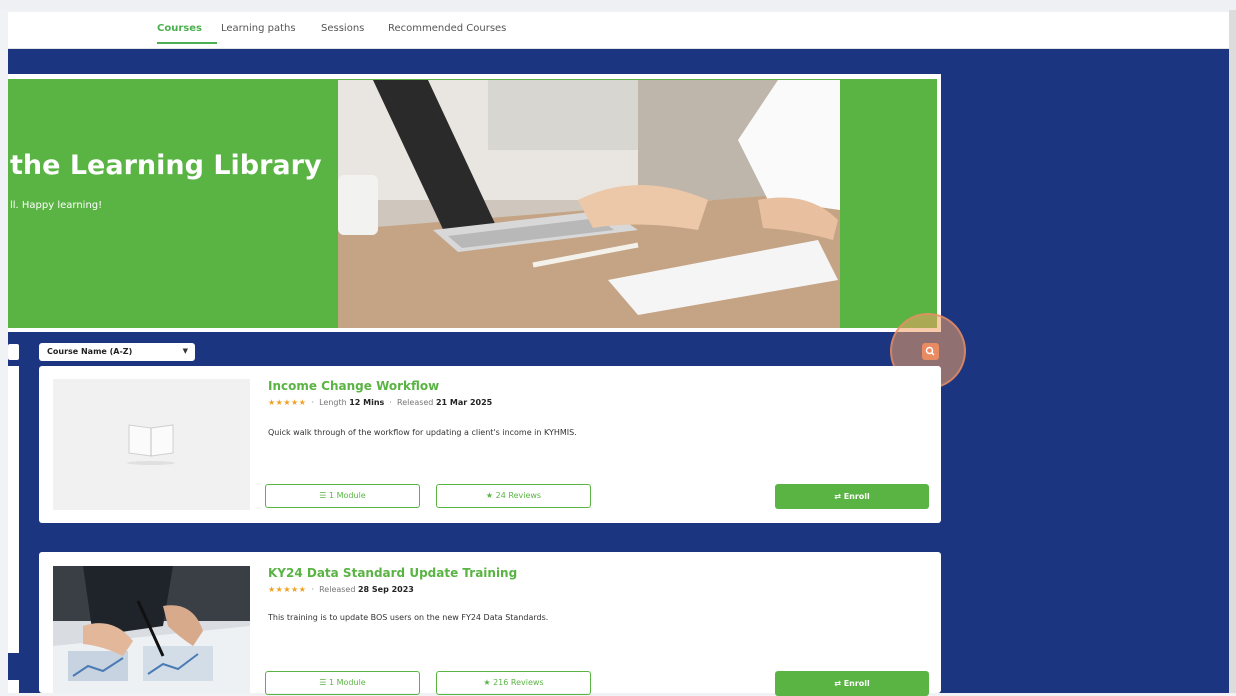 The height and width of the screenshot is (696, 1236). Describe the element at coordinates (90, 351) in the screenshot. I see `sort-label: Course Name (A-Z)` at that location.